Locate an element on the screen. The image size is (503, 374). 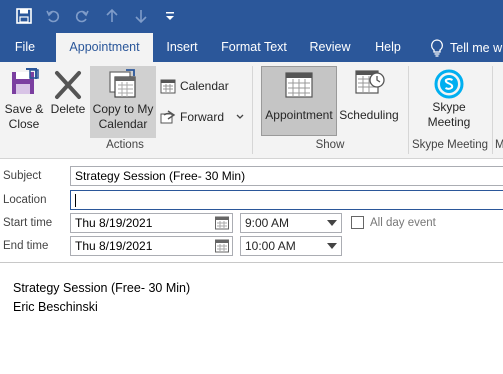
delete-button: Delete is located at coordinates (68, 92).